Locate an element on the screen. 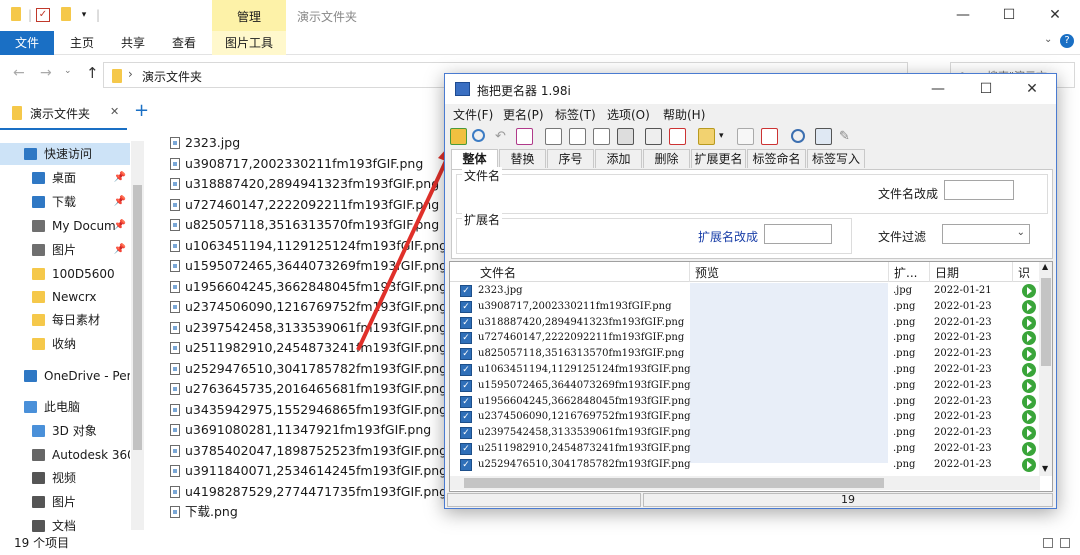  grid-header: 文件名 预览 扩... 日期 识 is located at coordinates (751, 272).